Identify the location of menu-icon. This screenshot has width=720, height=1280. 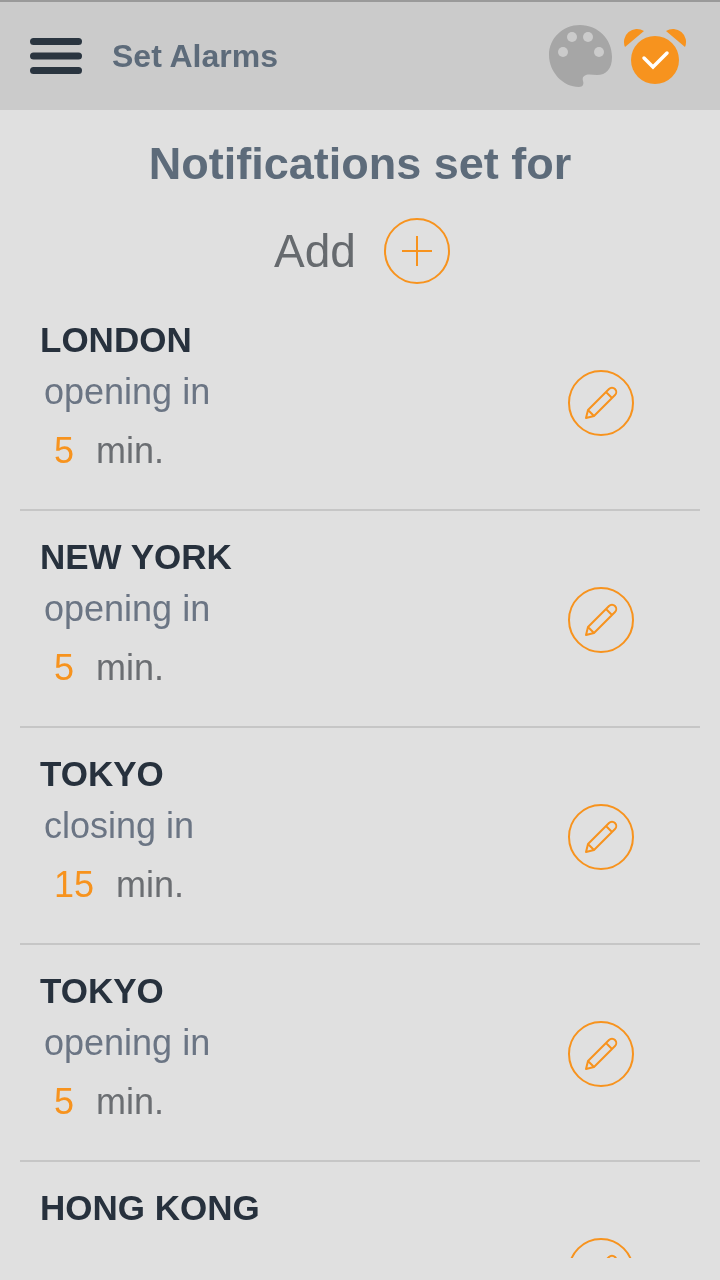
(56, 56).